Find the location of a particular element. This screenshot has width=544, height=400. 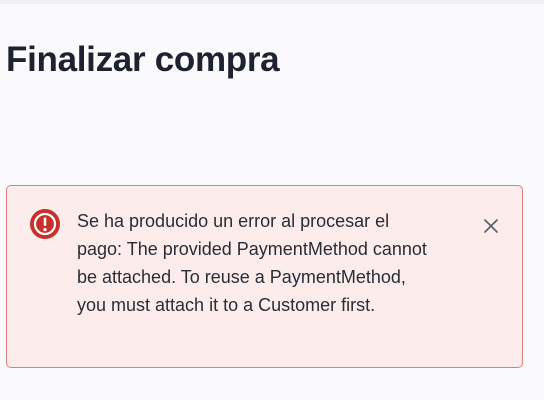

page-title: Finalizar compra is located at coordinates (143, 59).